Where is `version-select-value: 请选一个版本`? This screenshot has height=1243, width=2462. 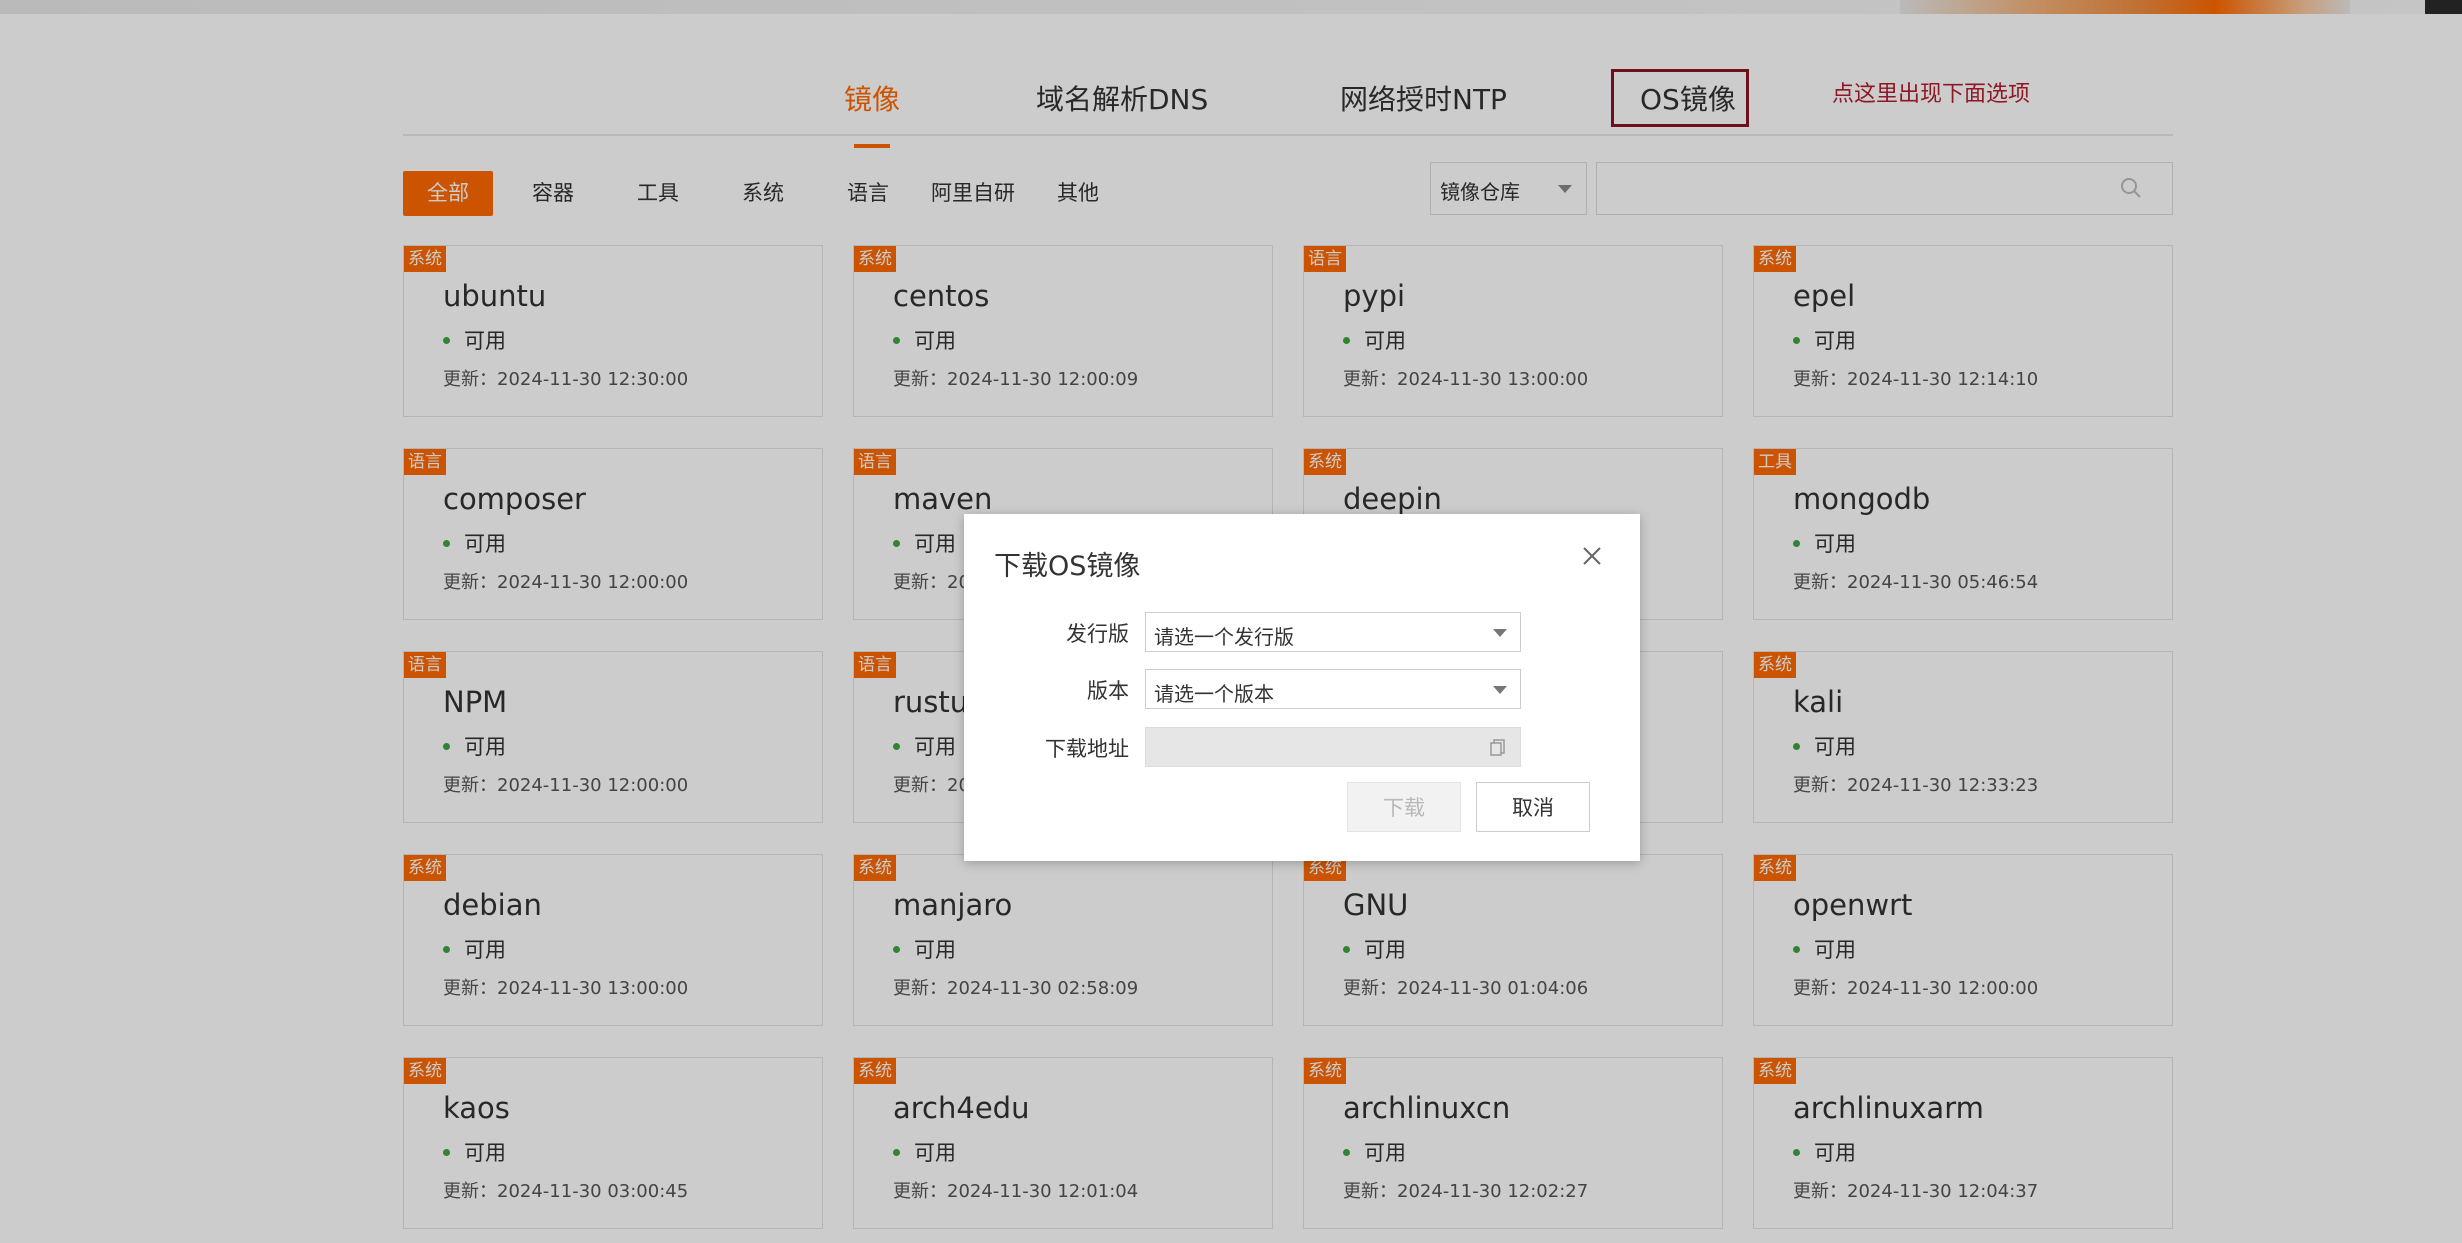 version-select-value: 请选一个版本 is located at coordinates (1214, 694).